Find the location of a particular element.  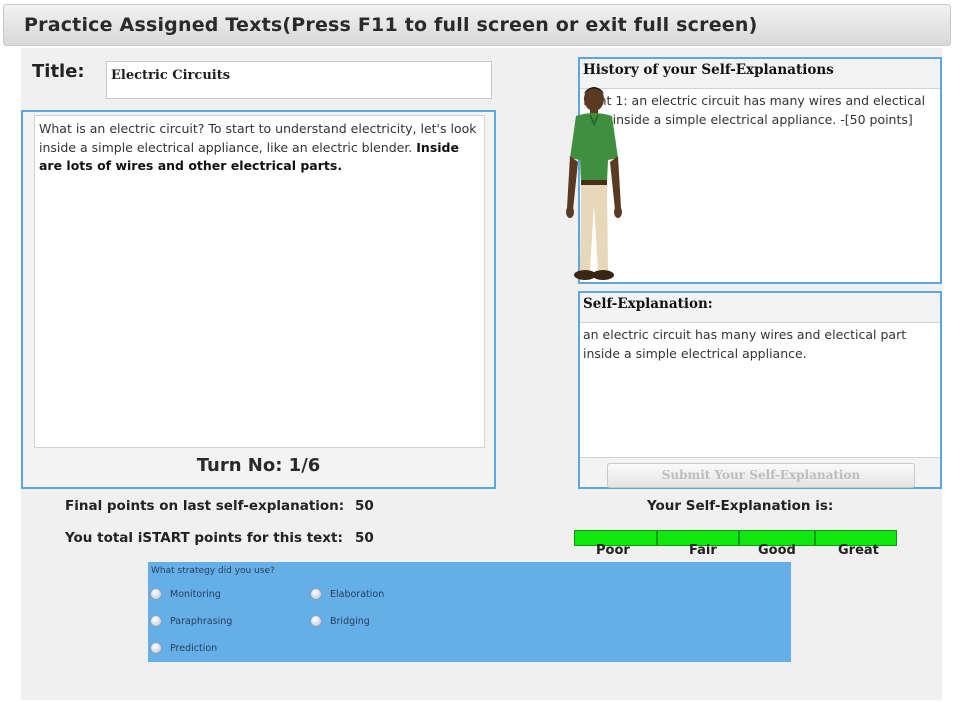

rating-level-fair: Fair is located at coordinates (703, 550).